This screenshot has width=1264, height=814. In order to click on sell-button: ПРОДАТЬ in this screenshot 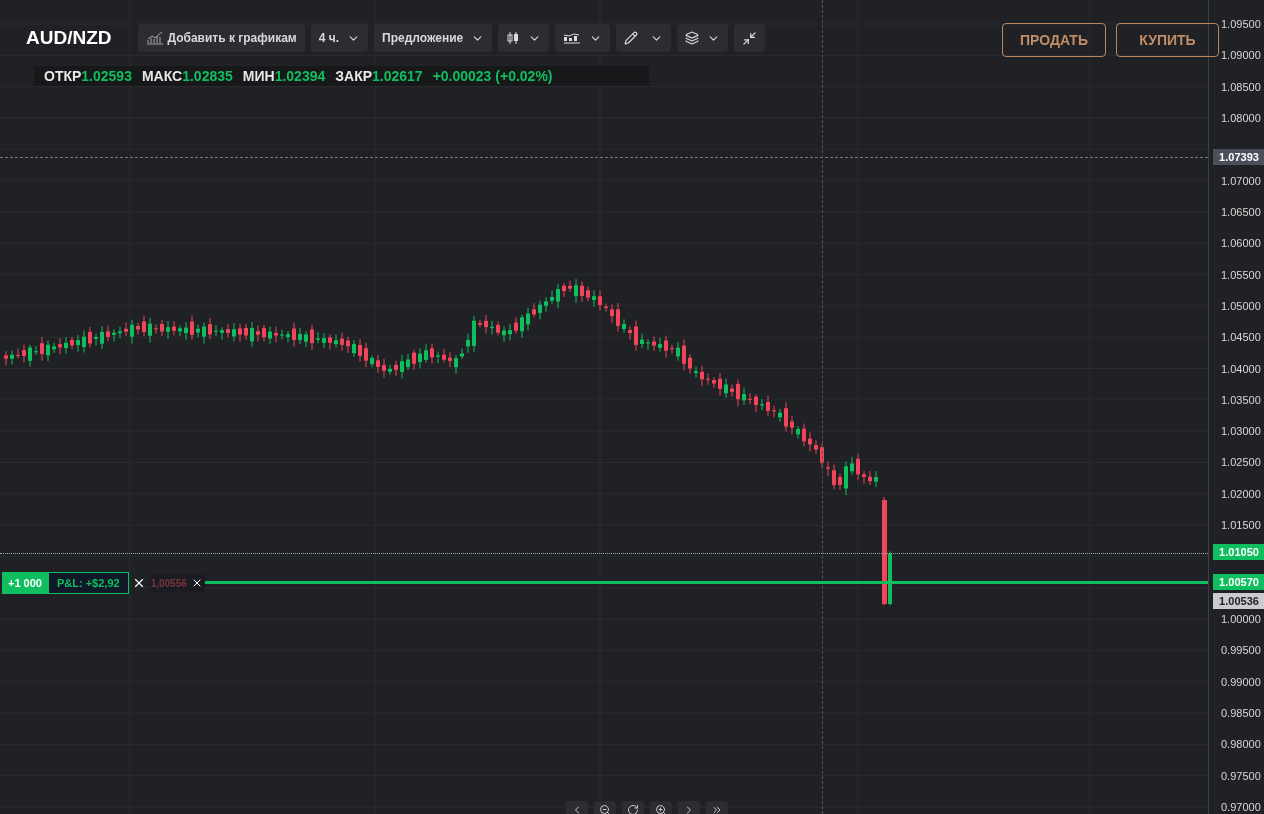, I will do `click(1054, 40)`.